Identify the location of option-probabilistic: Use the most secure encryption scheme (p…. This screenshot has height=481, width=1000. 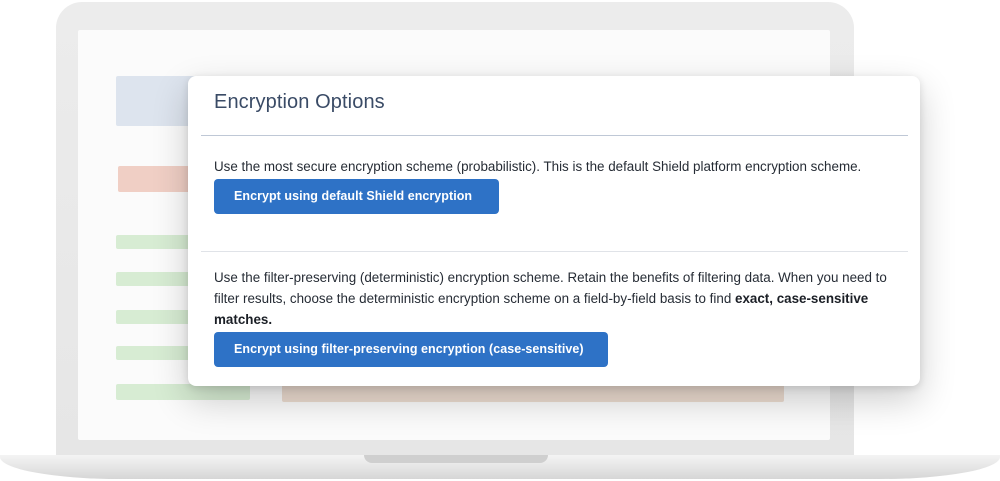
(558, 185).